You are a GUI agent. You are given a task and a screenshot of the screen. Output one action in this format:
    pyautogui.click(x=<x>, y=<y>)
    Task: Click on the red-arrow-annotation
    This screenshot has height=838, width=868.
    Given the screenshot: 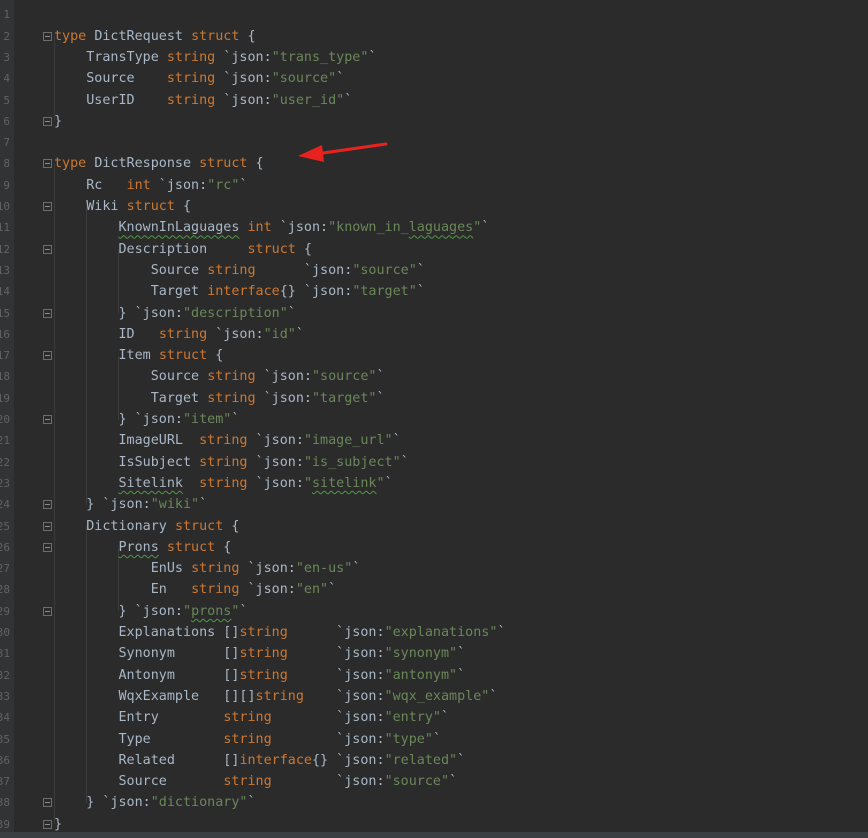 What is the action you would take?
    pyautogui.click(x=343, y=152)
    